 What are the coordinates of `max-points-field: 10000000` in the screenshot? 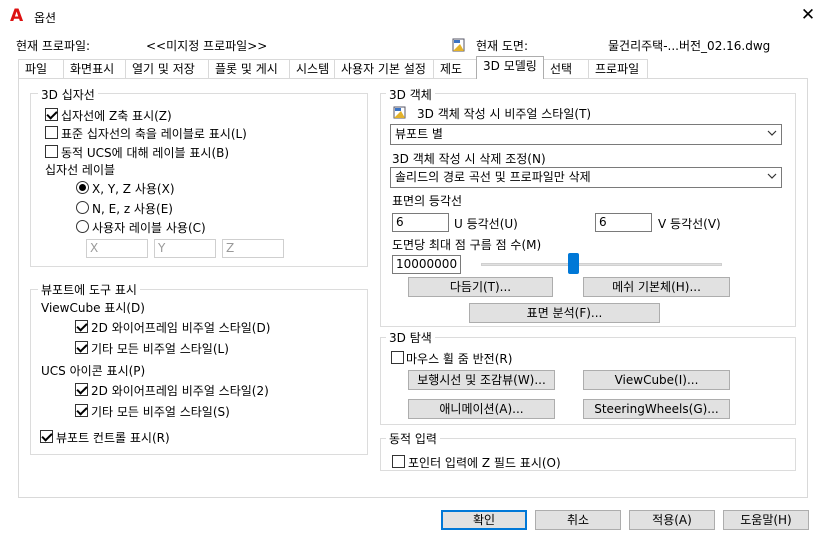 It's located at (426, 264).